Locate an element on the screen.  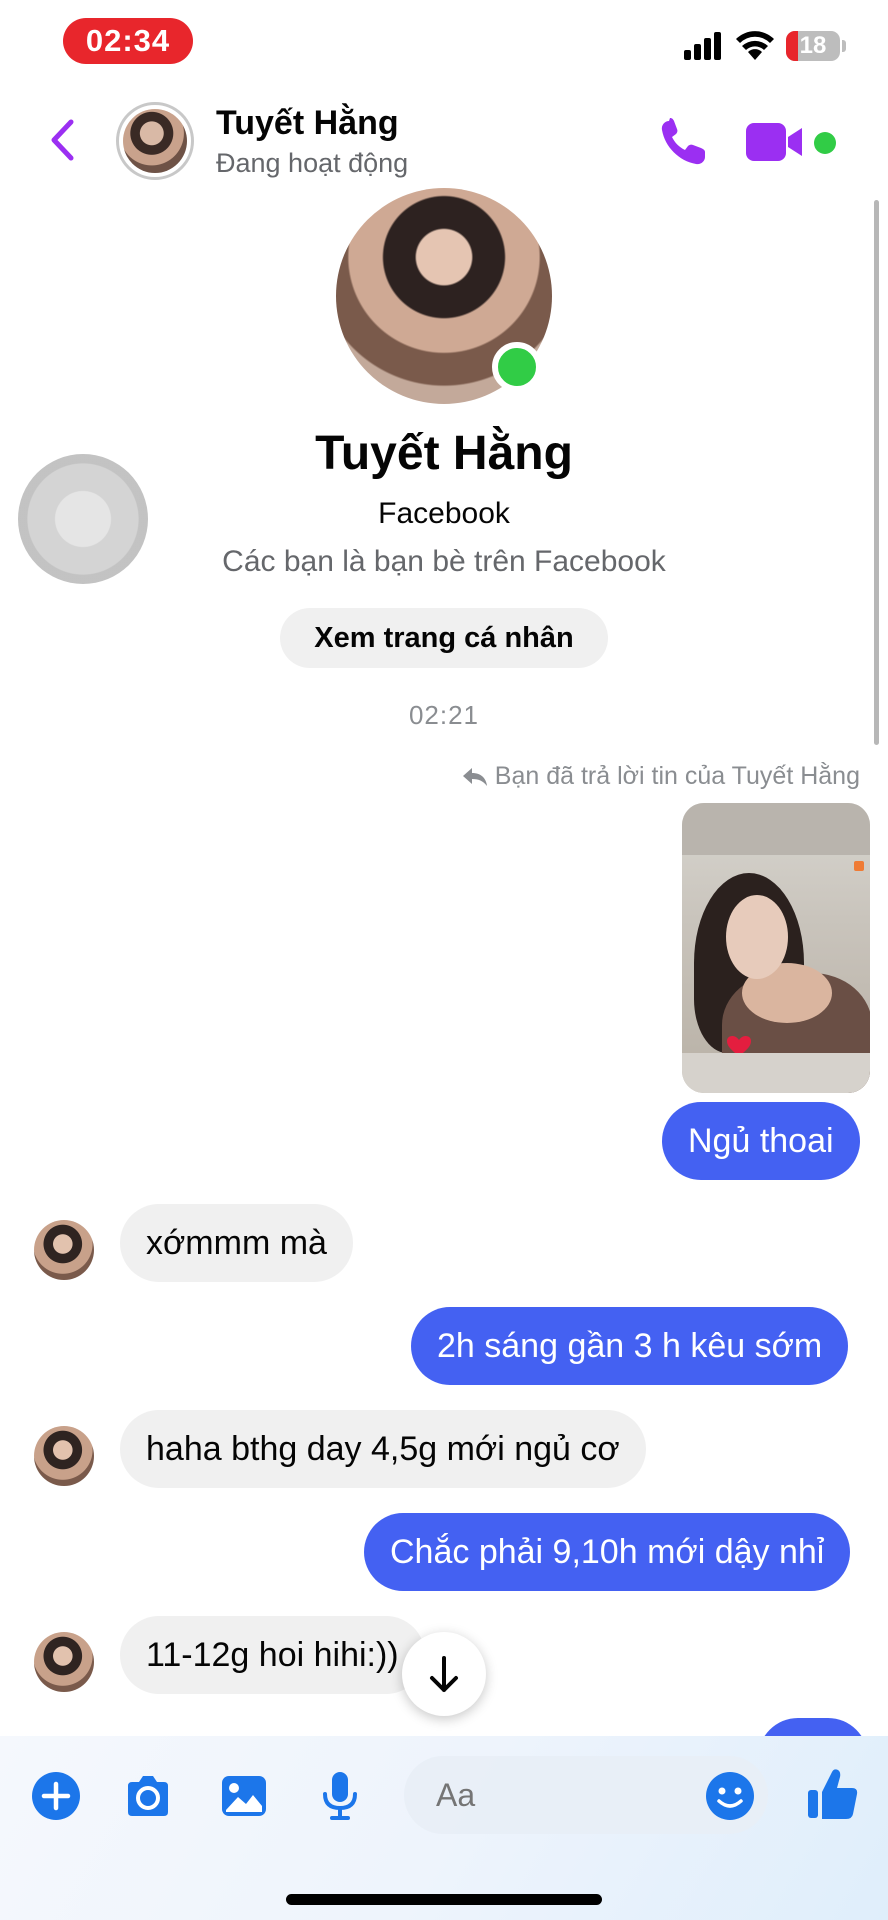
avatar is located at coordinates (155, 141).